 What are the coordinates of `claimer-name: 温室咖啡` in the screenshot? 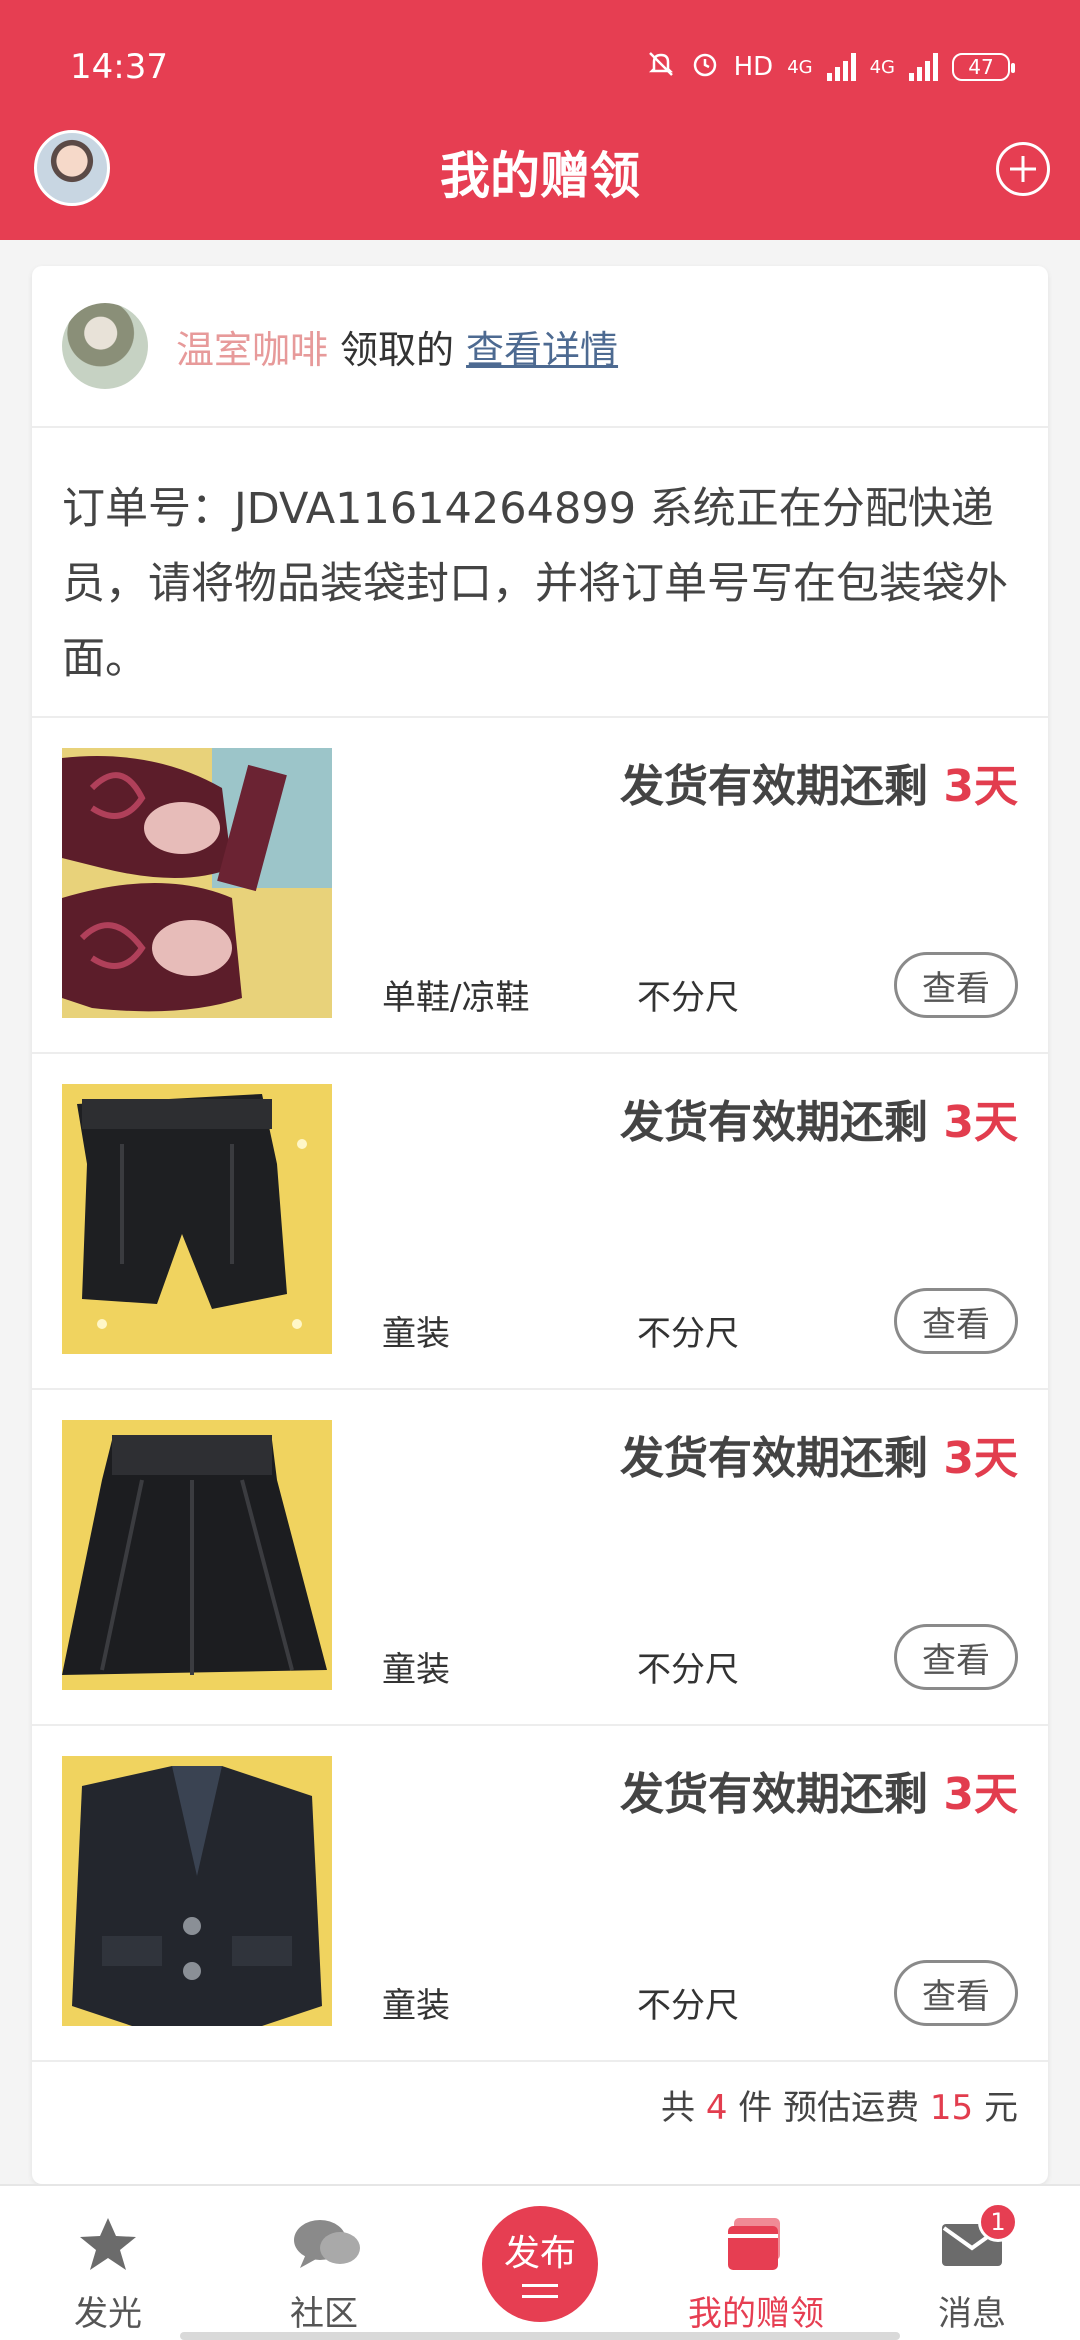 It's located at (252, 346).